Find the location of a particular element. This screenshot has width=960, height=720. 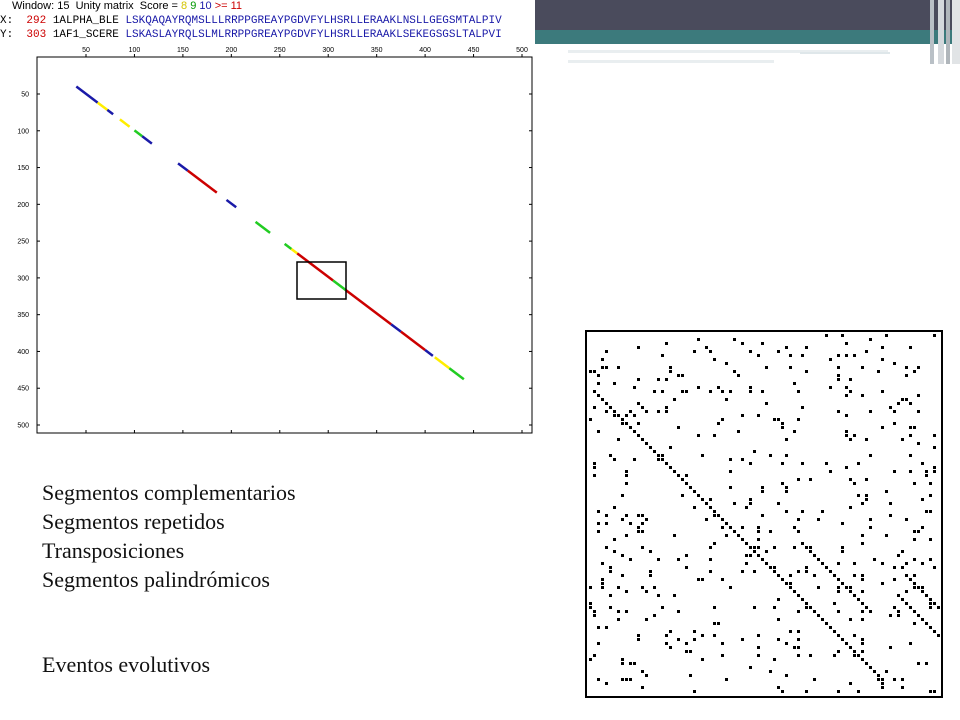

y-tick-label: 500 is located at coordinates (23, 426).